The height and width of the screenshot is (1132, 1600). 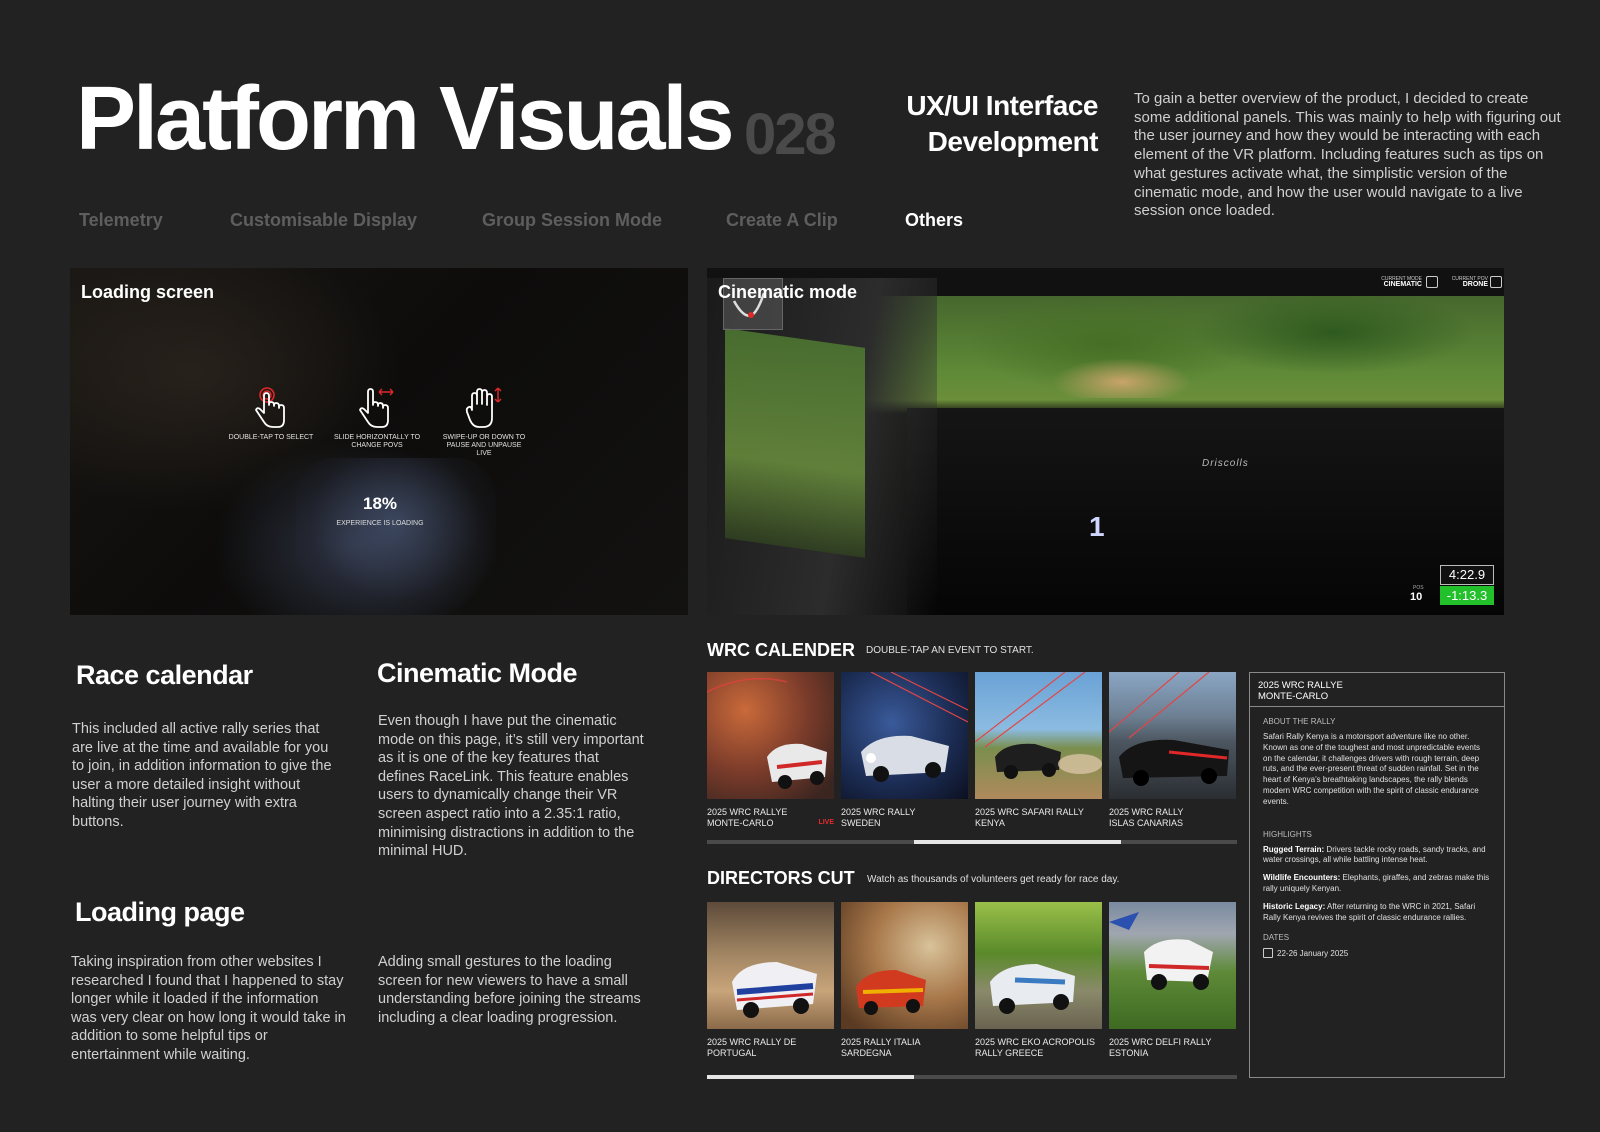 What do you see at coordinates (1467, 595) in the screenshot?
I see `time-delta: -1:13.3` at bounding box center [1467, 595].